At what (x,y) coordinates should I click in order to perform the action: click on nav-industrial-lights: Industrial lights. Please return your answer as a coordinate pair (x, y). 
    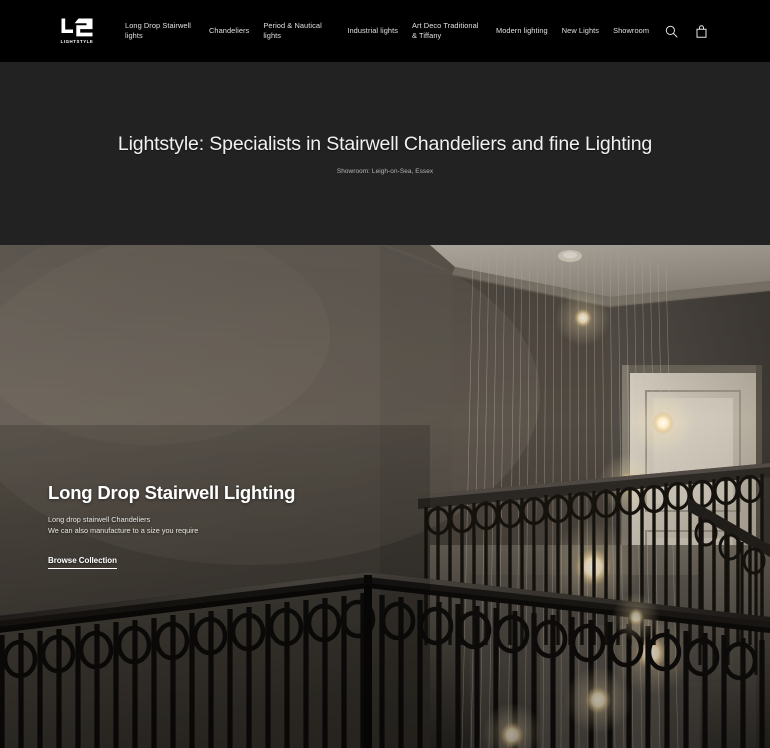
    Looking at the image, I should click on (372, 31).